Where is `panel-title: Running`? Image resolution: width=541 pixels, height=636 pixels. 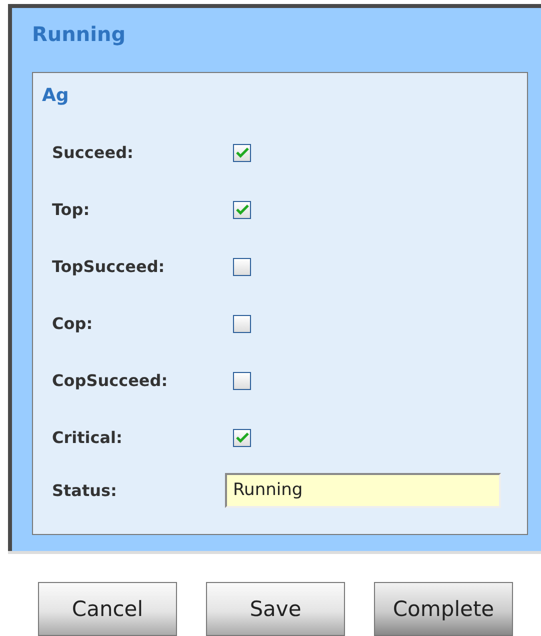
panel-title: Running is located at coordinates (79, 34).